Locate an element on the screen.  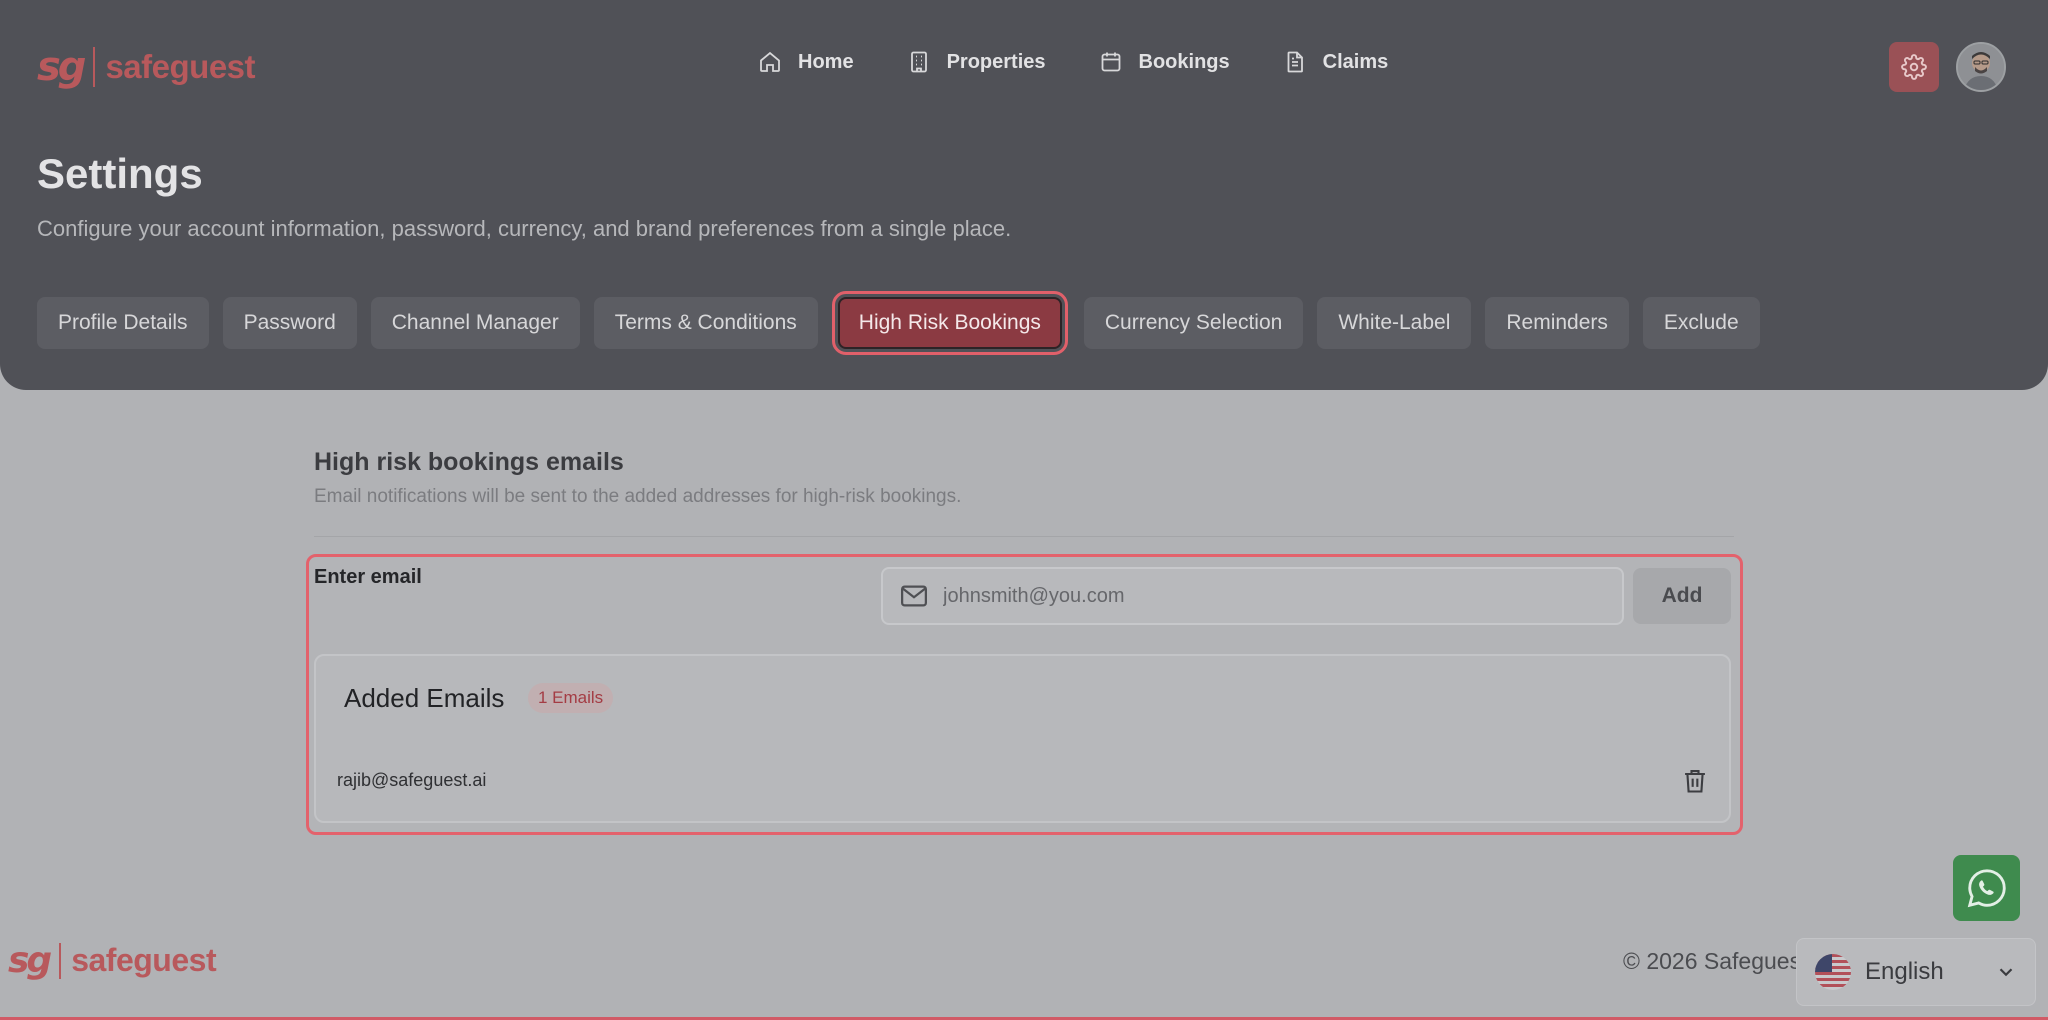
delete-email-button is located at coordinates (1695, 781).